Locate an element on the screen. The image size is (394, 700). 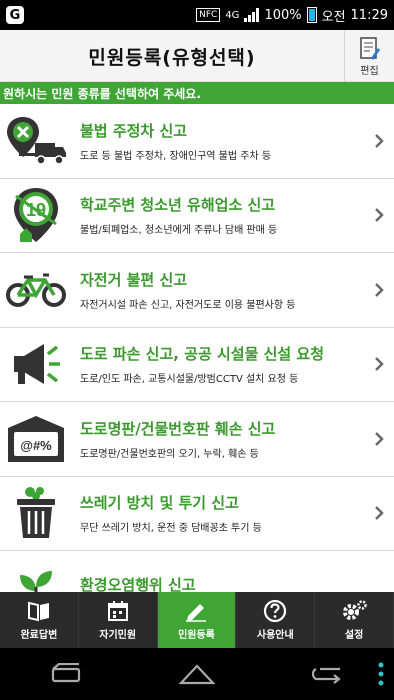
nfc-indicator: NFC is located at coordinates (208, 15).